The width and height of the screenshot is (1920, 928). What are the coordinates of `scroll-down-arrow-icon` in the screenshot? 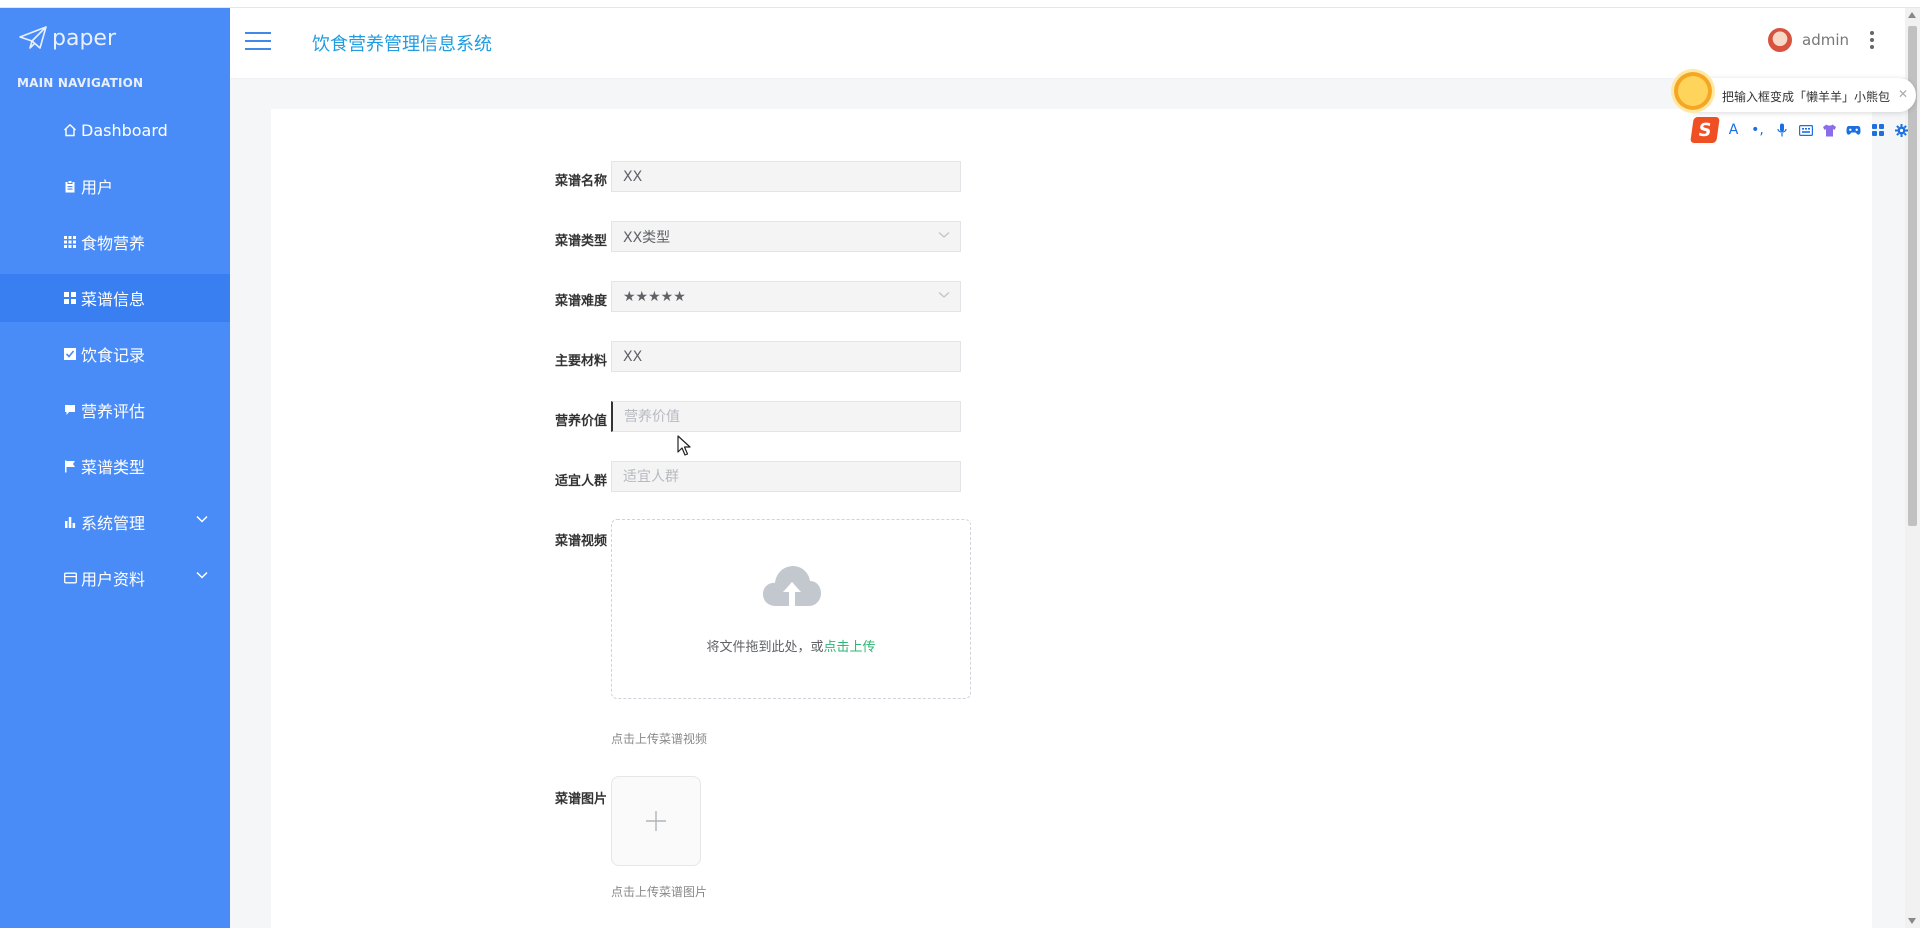 It's located at (1912, 921).